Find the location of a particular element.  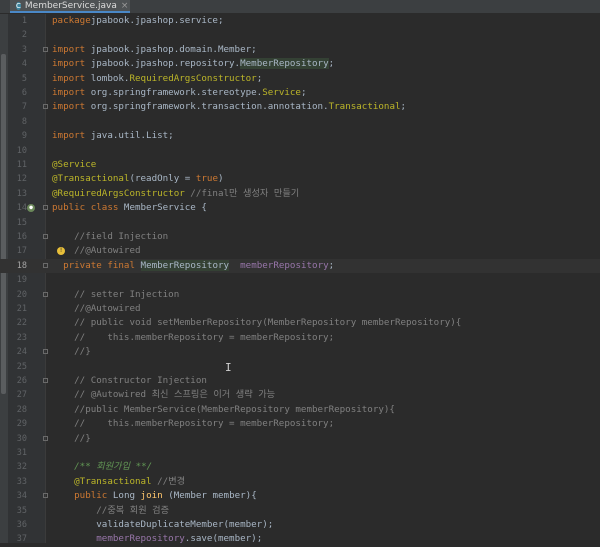

code-text: import java.util.List; is located at coordinates (113, 136).